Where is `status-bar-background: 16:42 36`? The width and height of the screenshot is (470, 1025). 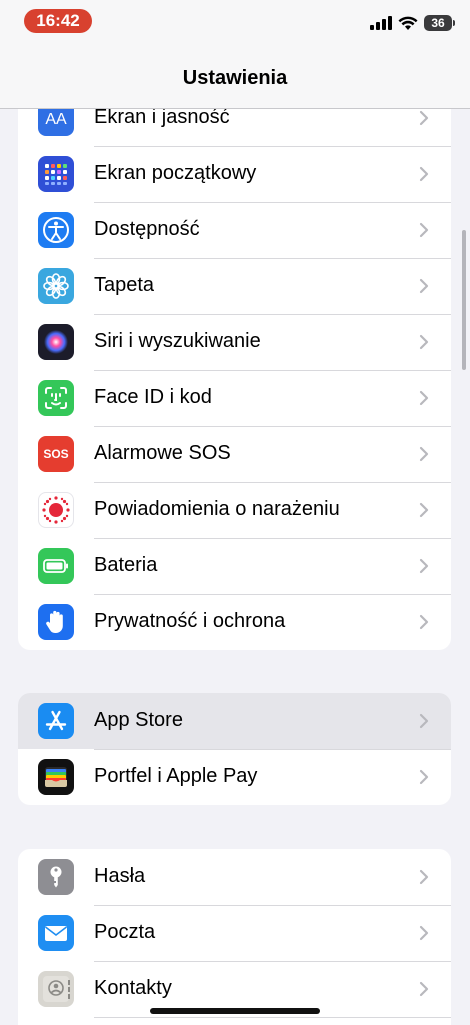 status-bar-background: 16:42 36 is located at coordinates (235, 24).